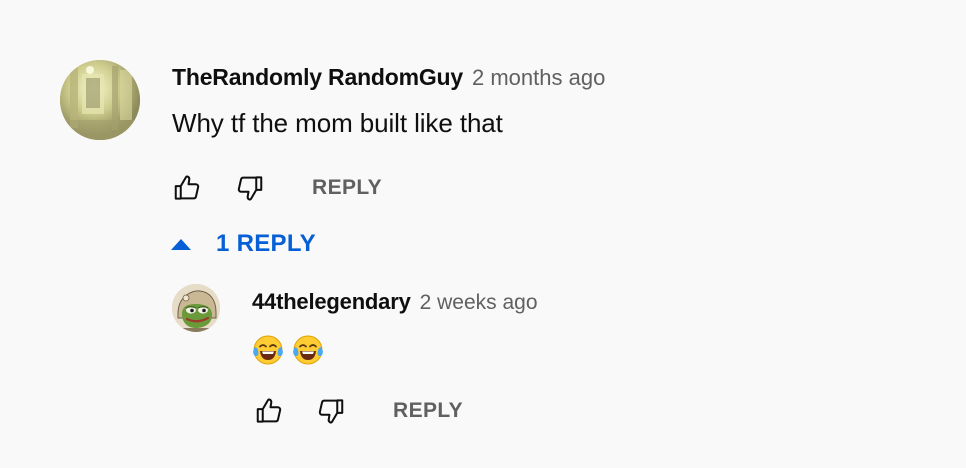 This screenshot has height=468, width=966. I want to click on replies-toggle: 1 REPLY, so click(243, 244).